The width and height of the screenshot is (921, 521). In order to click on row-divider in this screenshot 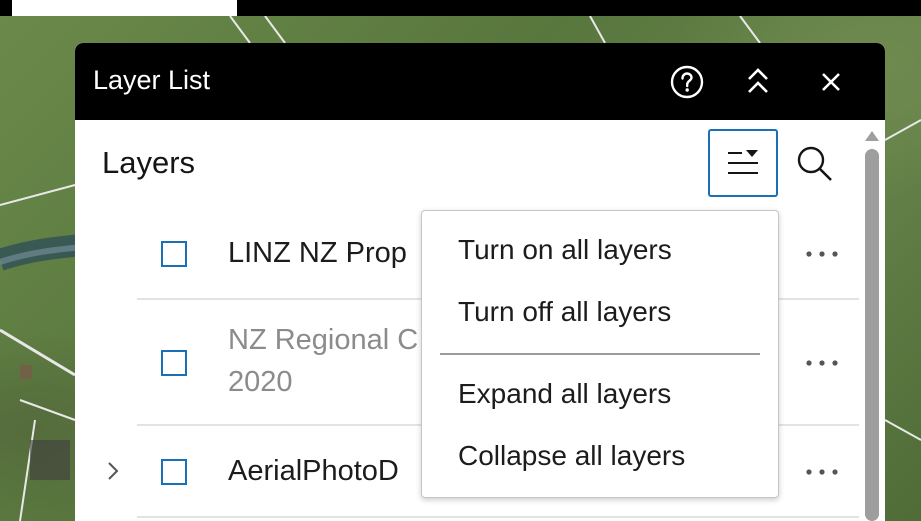, I will do `click(498, 517)`.